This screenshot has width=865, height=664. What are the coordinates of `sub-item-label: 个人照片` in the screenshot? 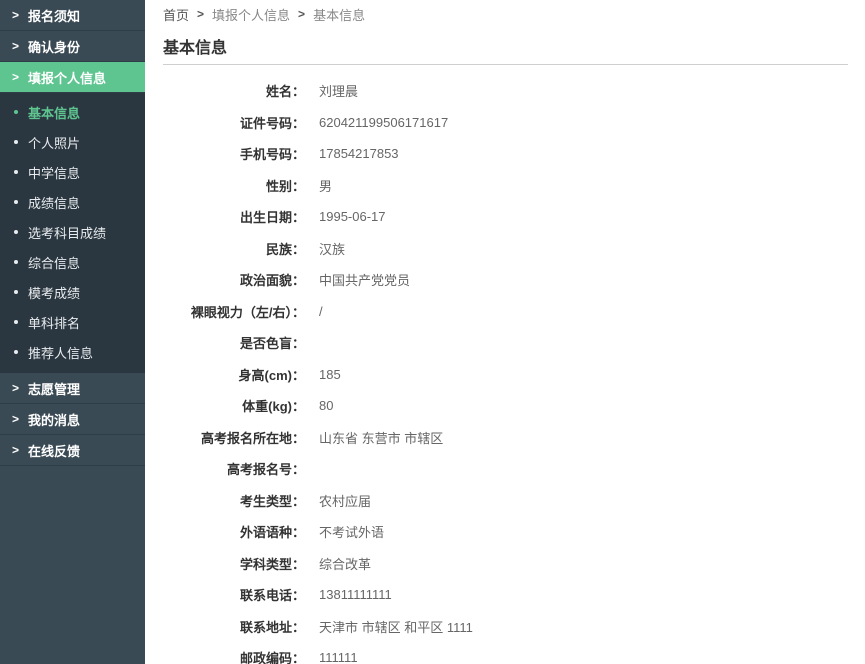 It's located at (54, 143).